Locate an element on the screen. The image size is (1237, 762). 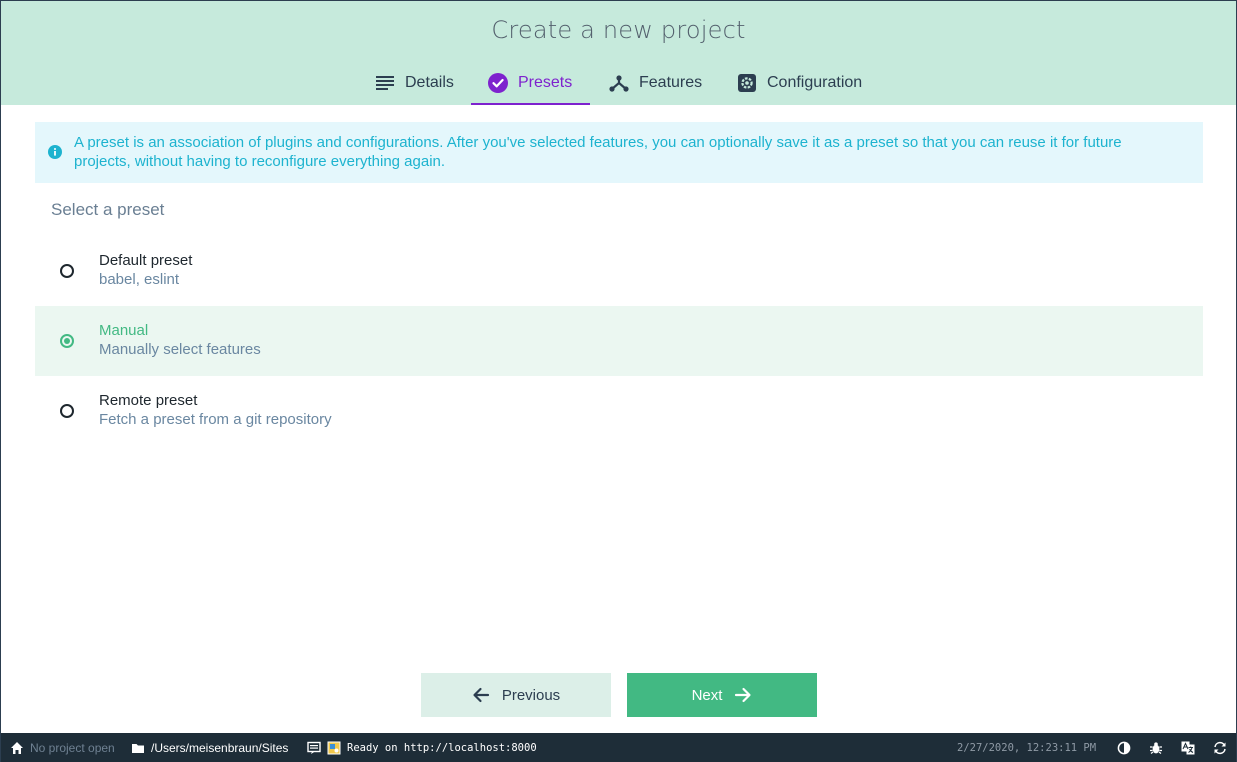
report-bug-button is located at coordinates (1159, 747).